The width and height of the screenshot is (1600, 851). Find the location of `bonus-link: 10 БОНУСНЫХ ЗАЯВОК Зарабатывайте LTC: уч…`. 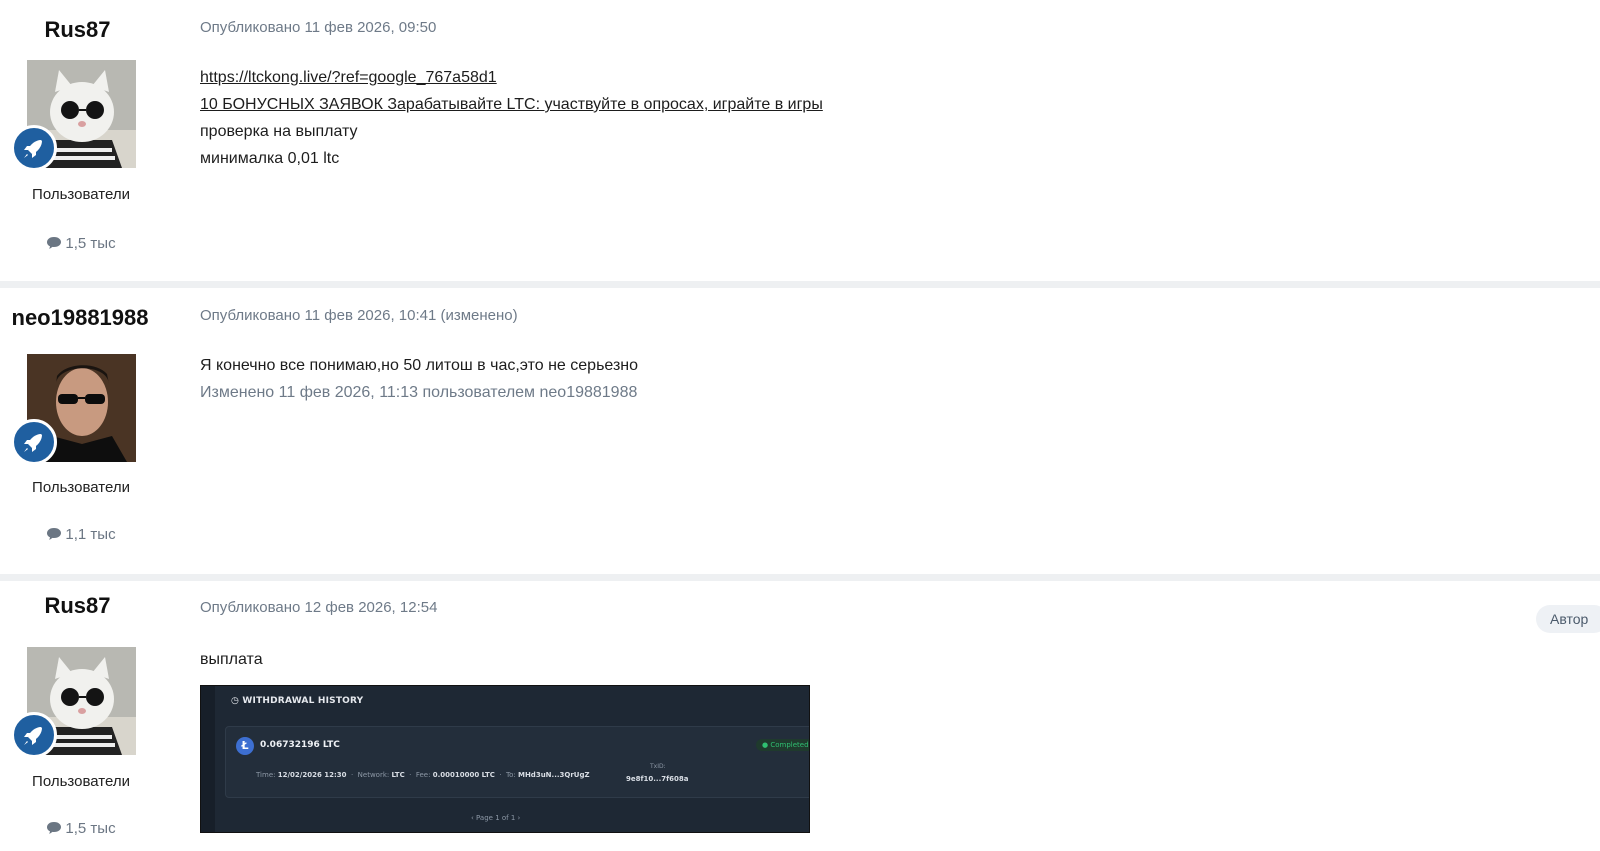

bonus-link: 10 БОНУСНЫХ ЗАЯВОК Зарабатывайте LTC: уч… is located at coordinates (511, 104).